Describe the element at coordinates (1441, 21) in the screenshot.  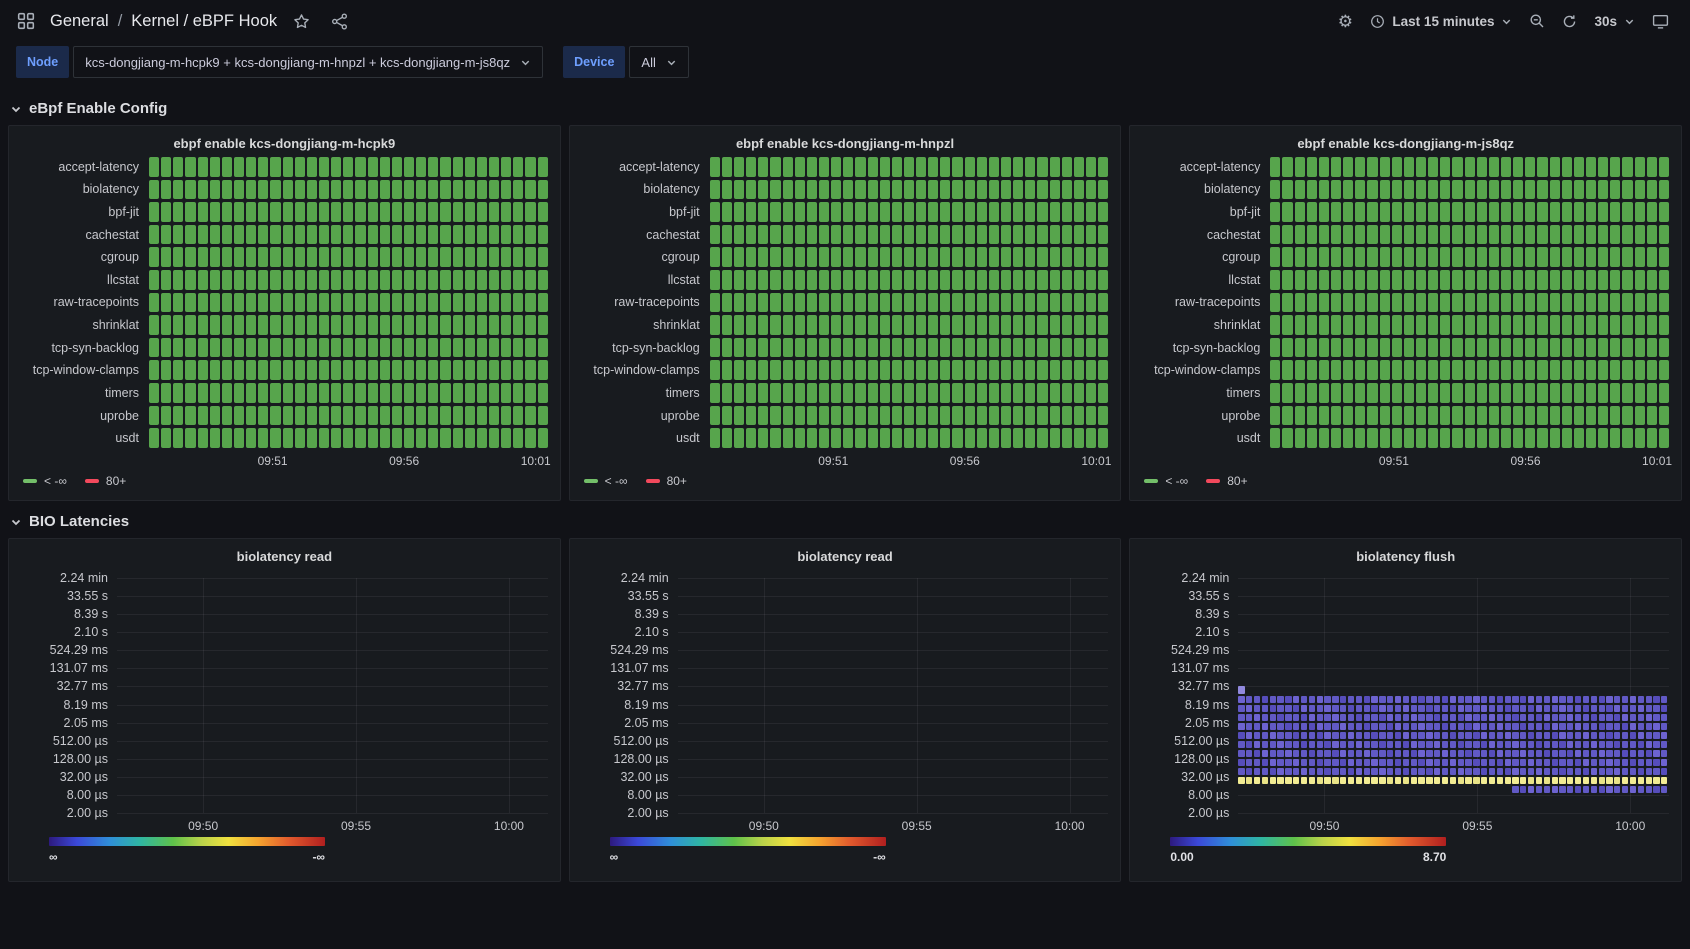
I see `time-range-picker: Last 15 minutes` at that location.